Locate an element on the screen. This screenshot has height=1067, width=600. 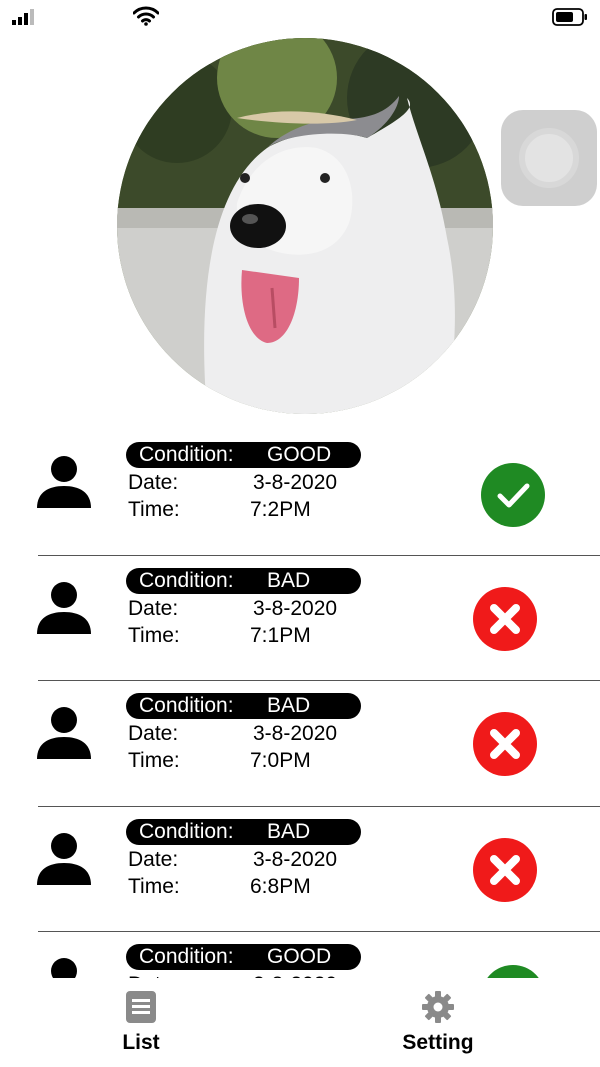
status-bar is located at coordinates (300, 17).